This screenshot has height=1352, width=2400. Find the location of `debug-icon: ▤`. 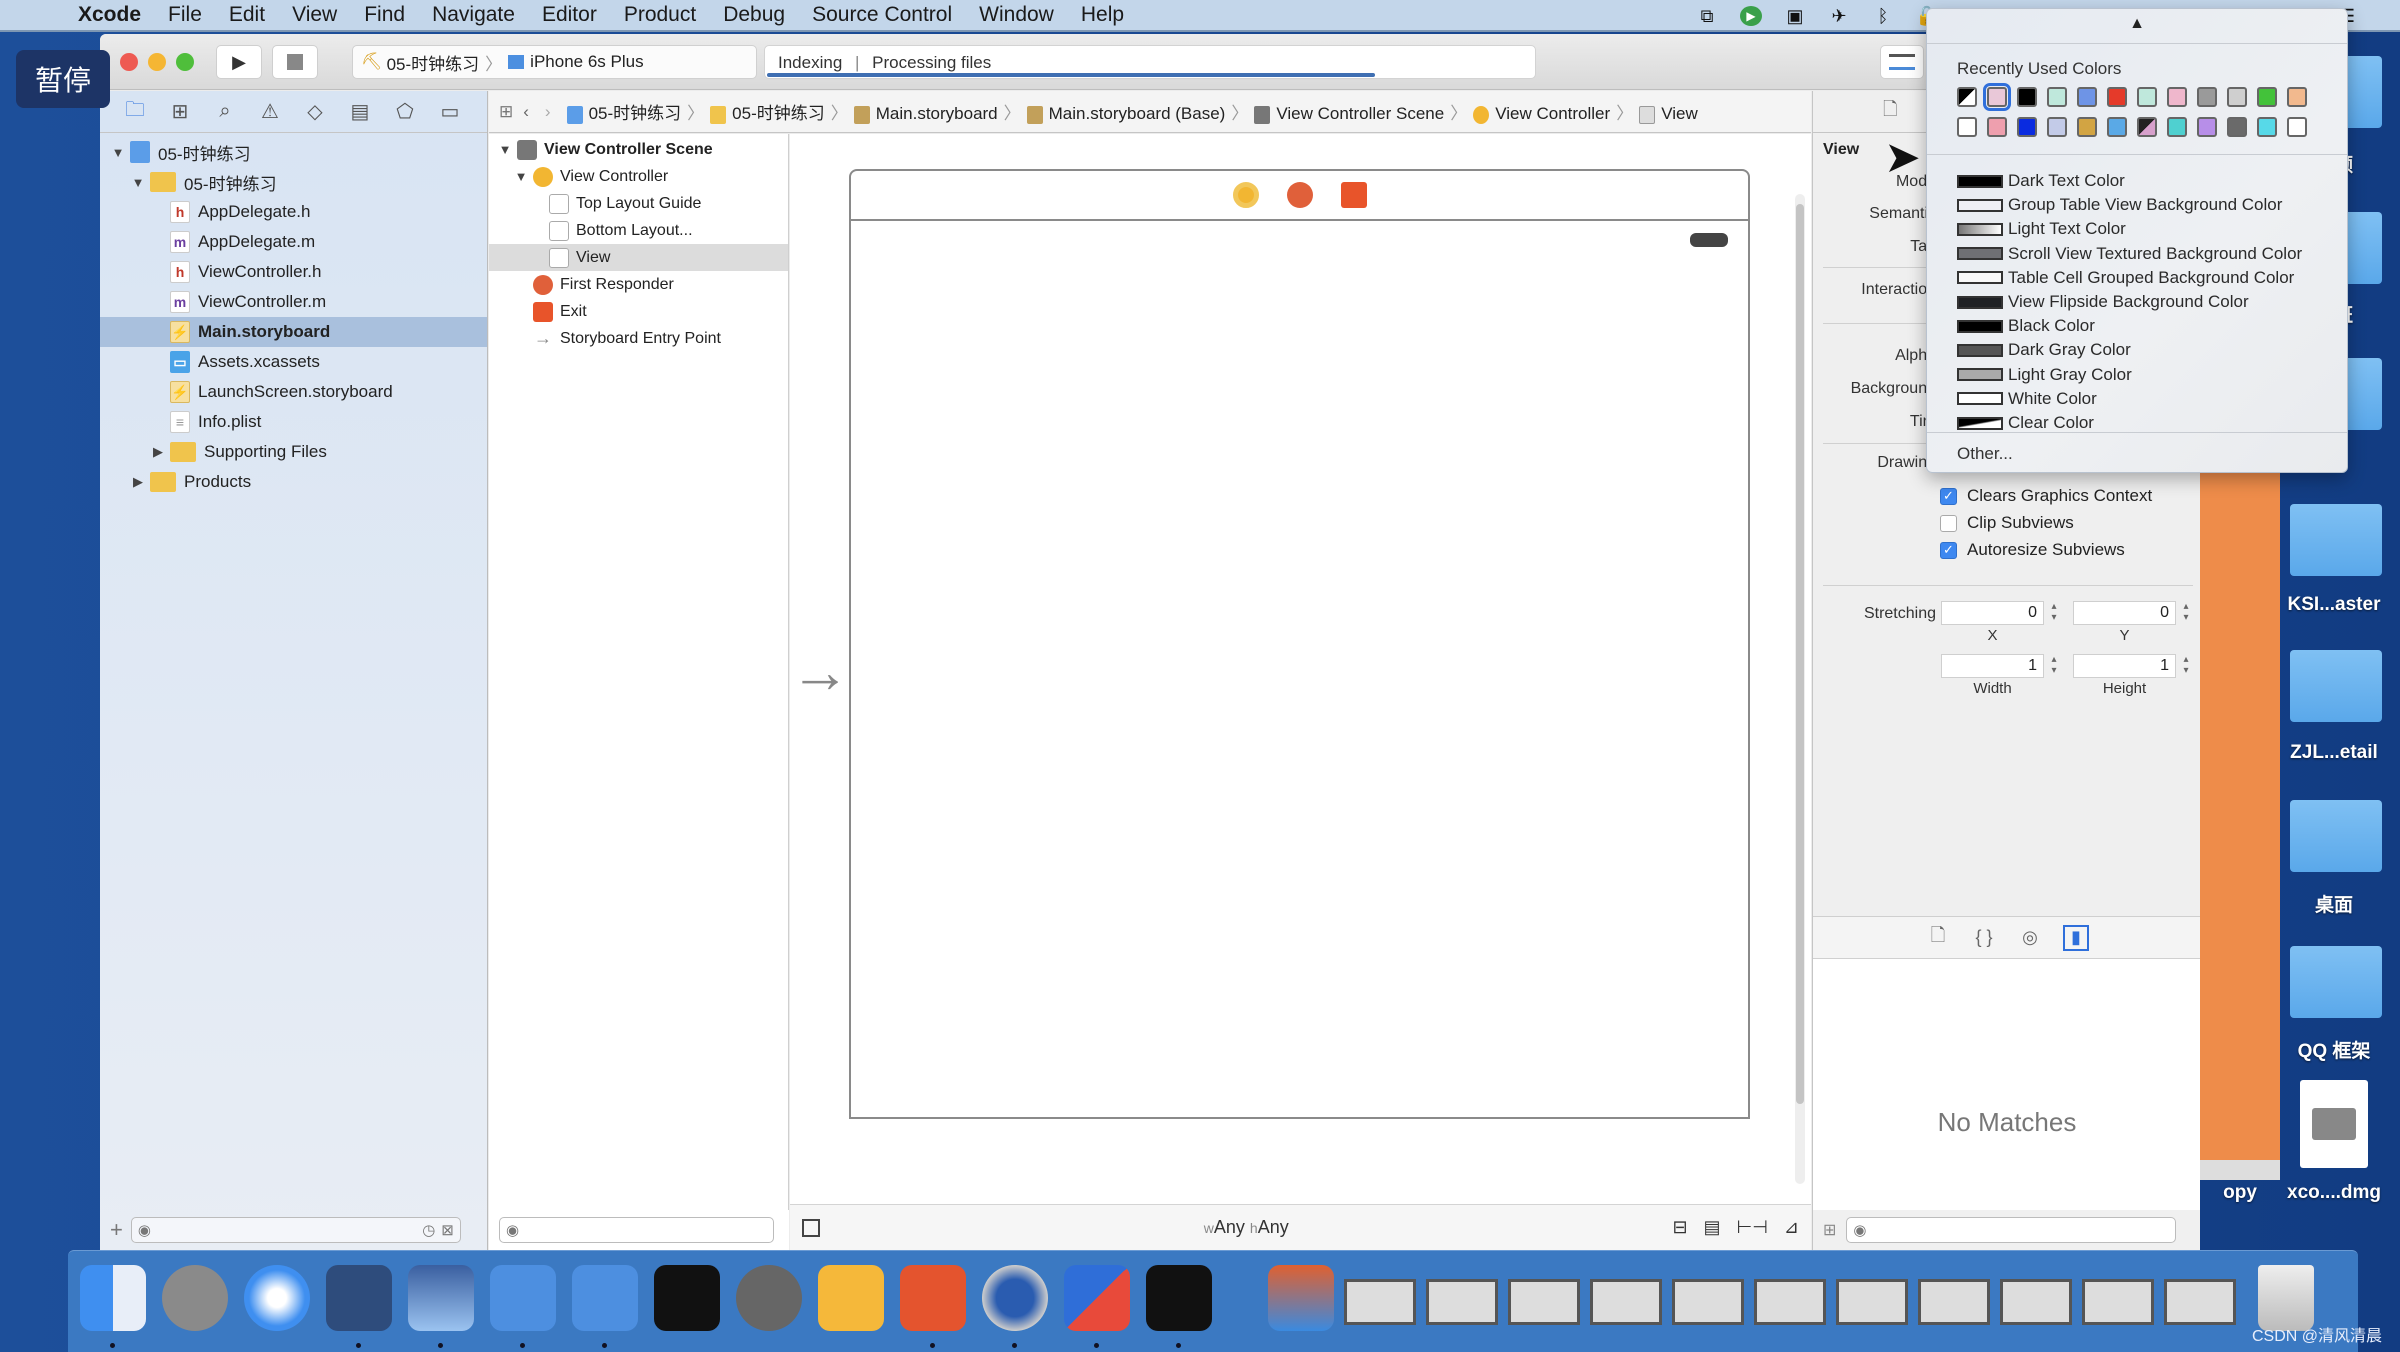

debug-icon: ▤ is located at coordinates (360, 112).